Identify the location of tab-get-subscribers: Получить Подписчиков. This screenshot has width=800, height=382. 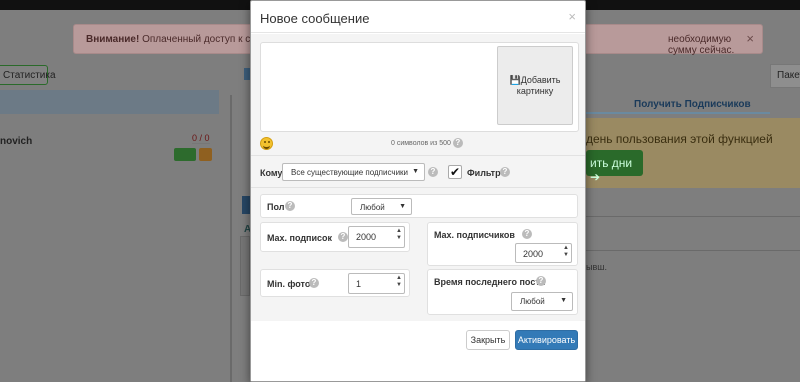
(679, 106).